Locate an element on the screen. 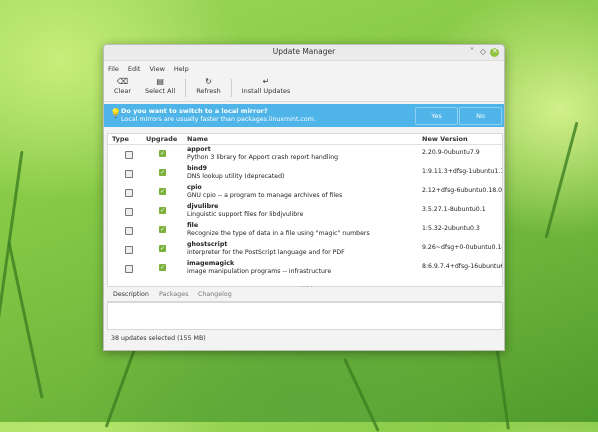  lightbulb-icon: 💡 is located at coordinates (116, 114).